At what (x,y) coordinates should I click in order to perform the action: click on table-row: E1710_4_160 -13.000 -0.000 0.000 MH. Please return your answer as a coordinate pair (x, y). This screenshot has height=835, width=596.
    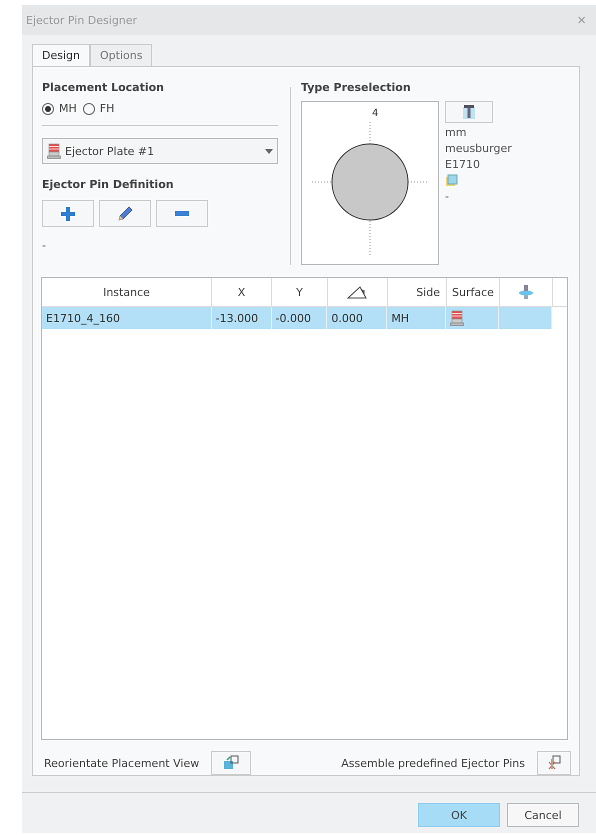
    Looking at the image, I should click on (297, 318).